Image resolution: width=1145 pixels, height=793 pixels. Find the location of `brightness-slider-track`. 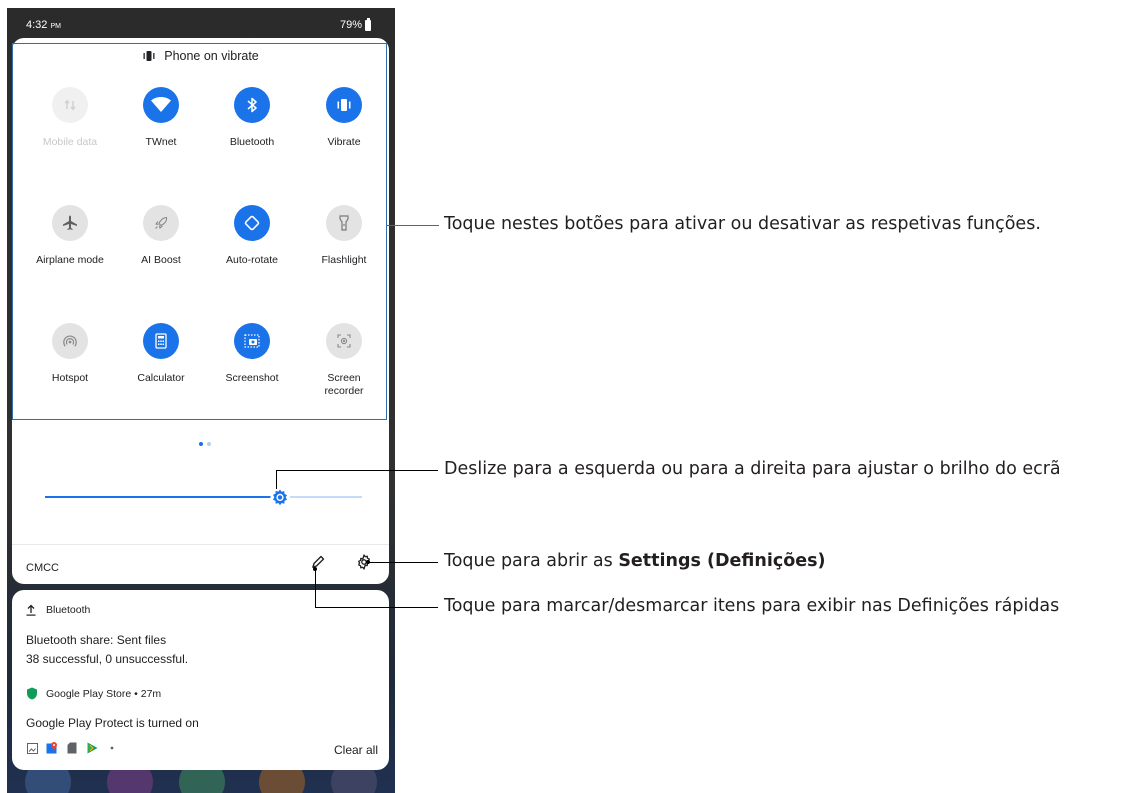

brightness-slider-track is located at coordinates (326, 497).